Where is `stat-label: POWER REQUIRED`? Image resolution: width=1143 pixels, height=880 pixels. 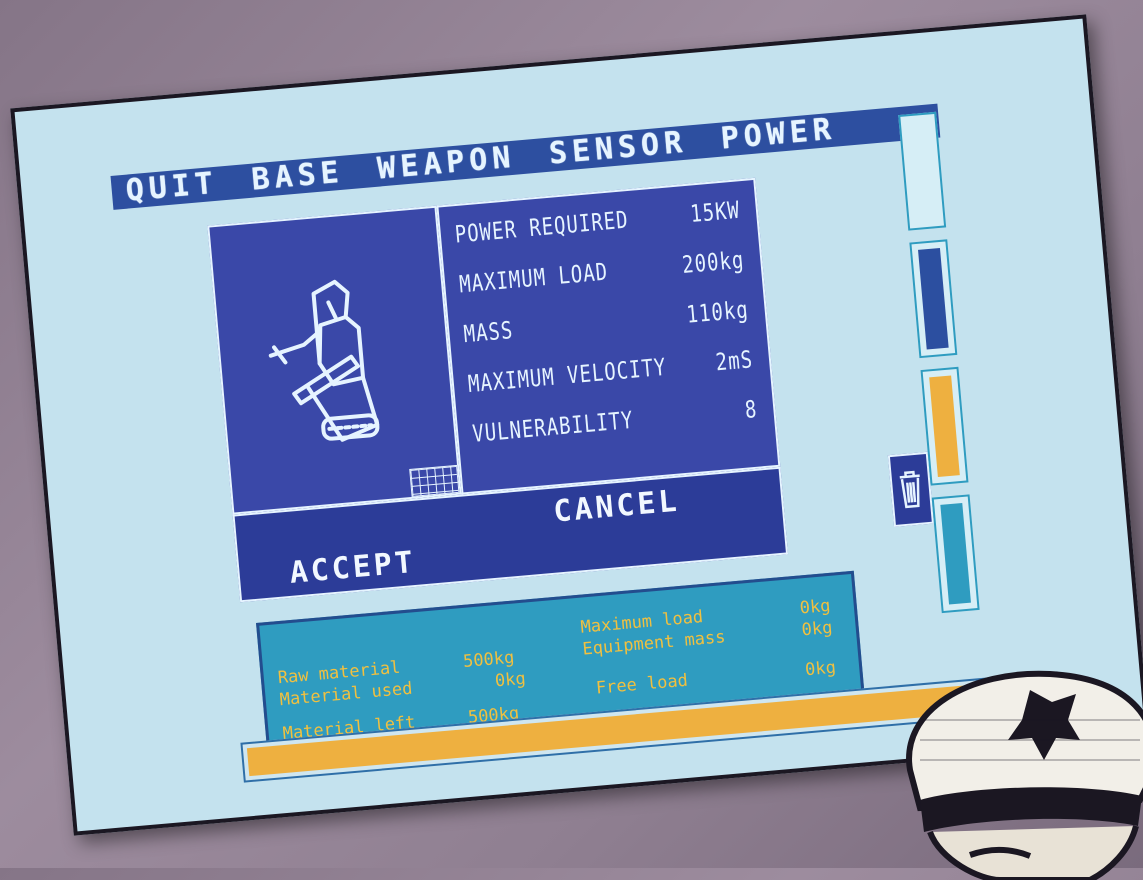 stat-label: POWER REQUIRED is located at coordinates (541, 227).